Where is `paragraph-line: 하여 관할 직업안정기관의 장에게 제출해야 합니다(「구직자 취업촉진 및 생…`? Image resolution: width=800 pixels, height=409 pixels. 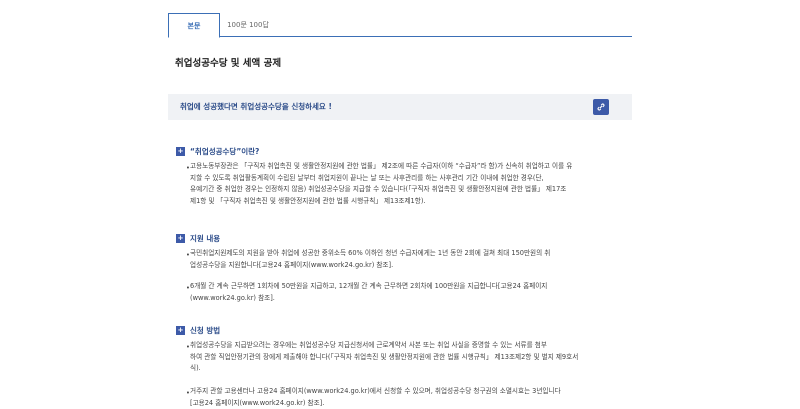 paragraph-line: 하여 관할 직업안정기관의 장에게 제출해야 합니다(「구직자 취업촉진 및 생… is located at coordinates (384, 356).